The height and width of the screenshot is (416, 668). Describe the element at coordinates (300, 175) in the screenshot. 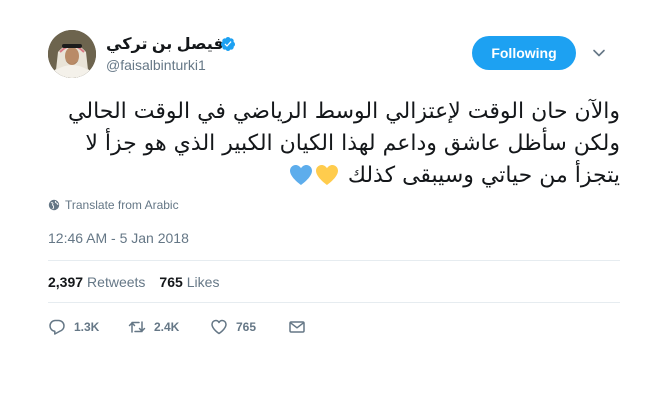

I see `blue-heart-icon` at that location.